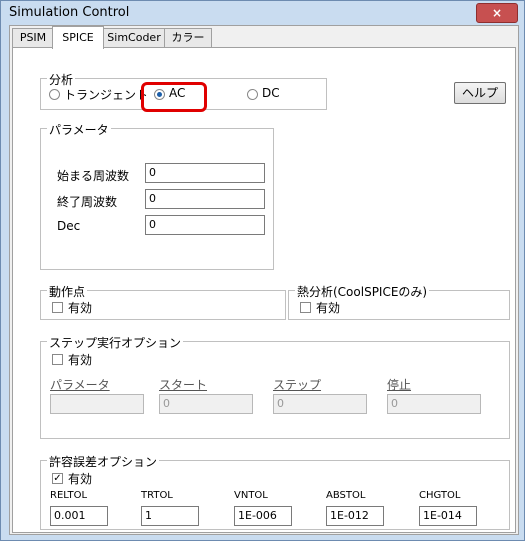 Image resolution: width=525 pixels, height=541 pixels. I want to click on step-start-input: 0, so click(206, 404).